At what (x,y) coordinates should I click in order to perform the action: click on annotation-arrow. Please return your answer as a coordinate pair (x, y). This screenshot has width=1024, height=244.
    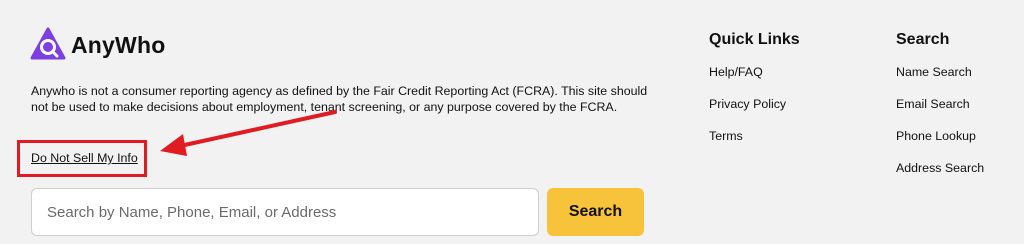
    Looking at the image, I should click on (248, 133).